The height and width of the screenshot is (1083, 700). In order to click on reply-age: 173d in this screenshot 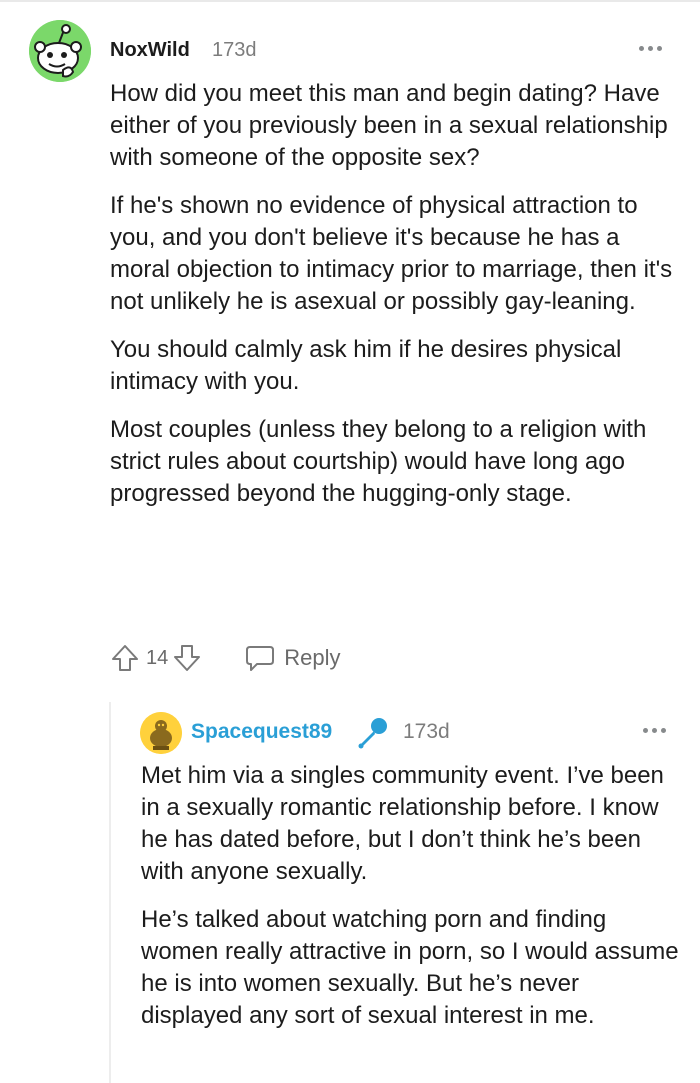, I will do `click(426, 731)`.